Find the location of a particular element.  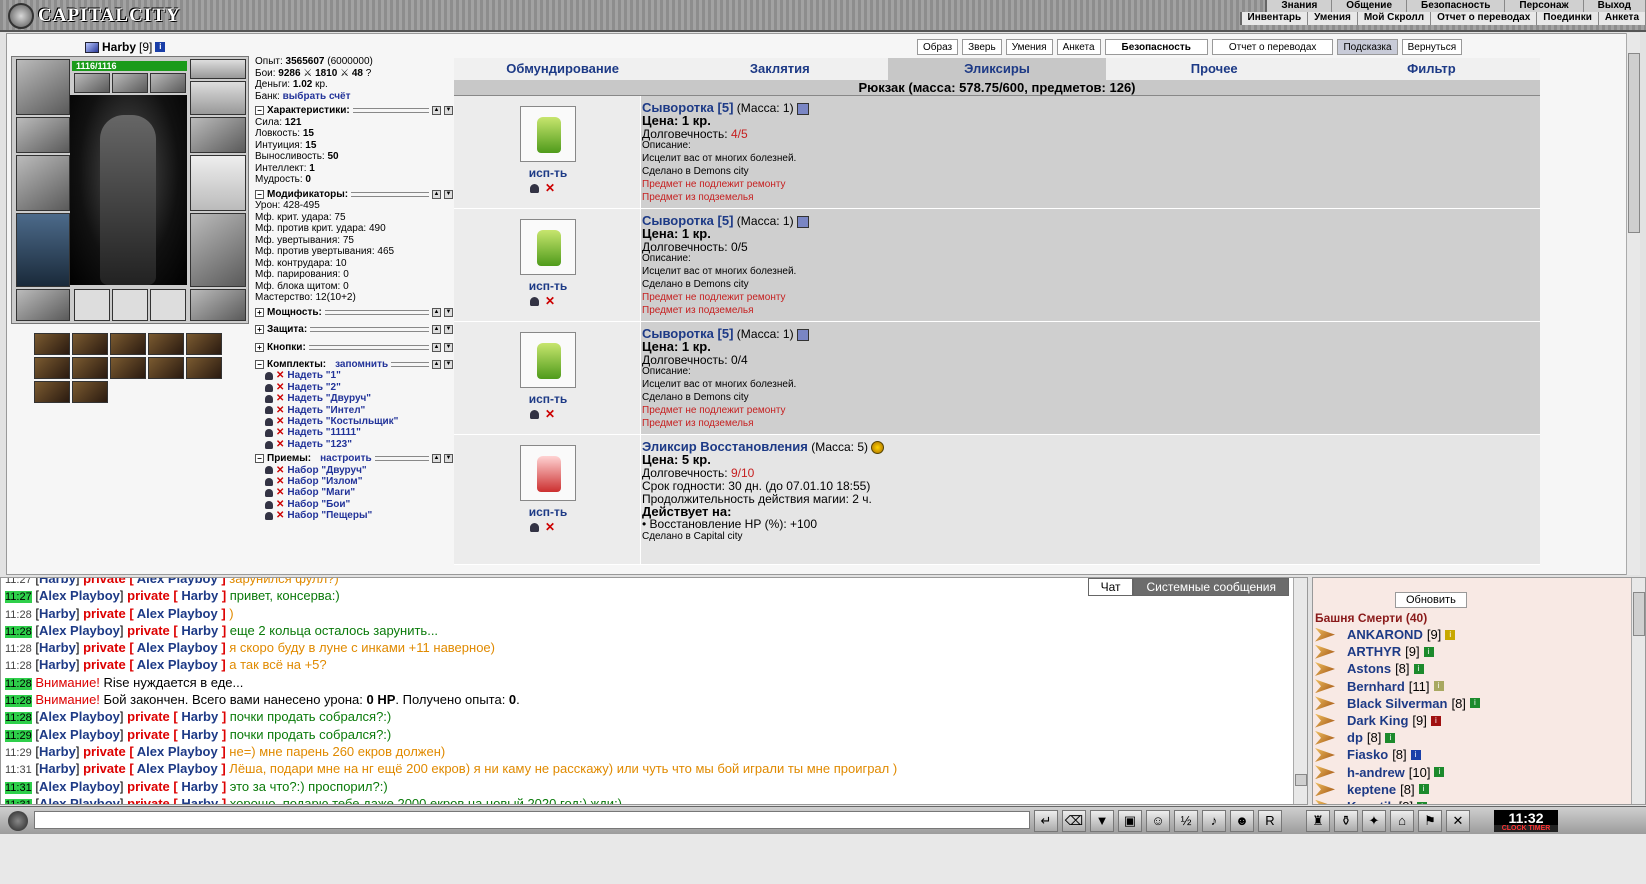

sound-icon: ♪ is located at coordinates (1214, 821).